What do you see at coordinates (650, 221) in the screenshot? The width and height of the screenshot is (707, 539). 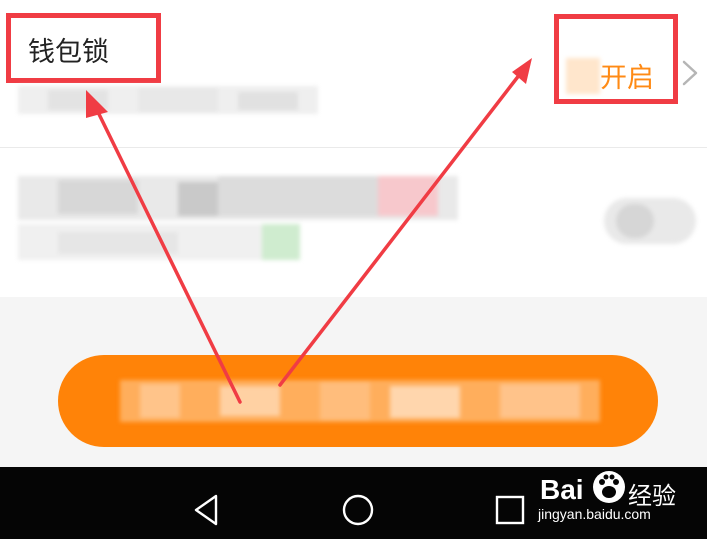 I see `toggle-switch` at bounding box center [650, 221].